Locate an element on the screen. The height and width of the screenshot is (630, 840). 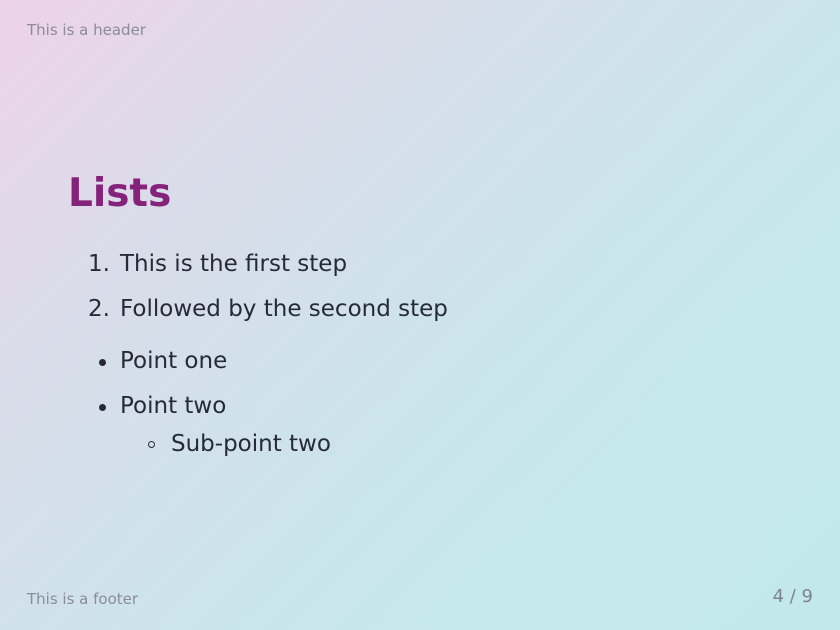
slide-header: This is a header is located at coordinates (86, 30).